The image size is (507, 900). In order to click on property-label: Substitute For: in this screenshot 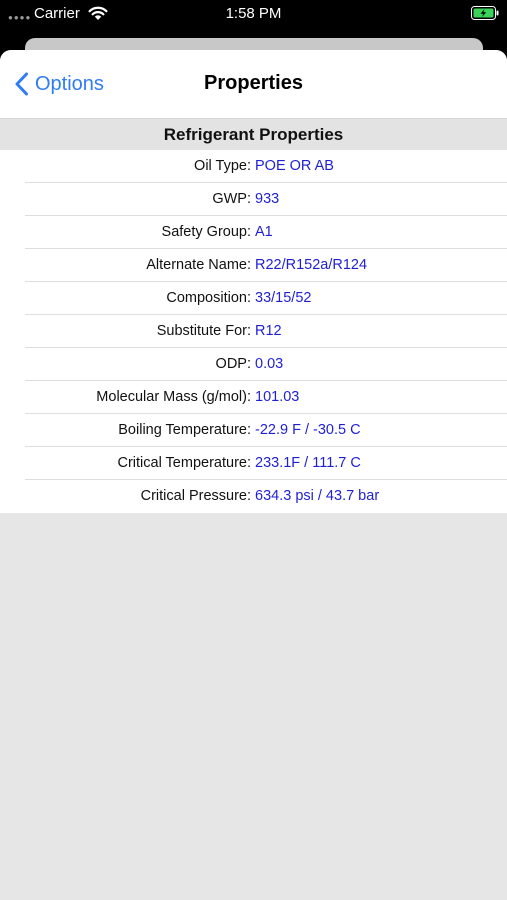, I will do `click(203, 331)`.